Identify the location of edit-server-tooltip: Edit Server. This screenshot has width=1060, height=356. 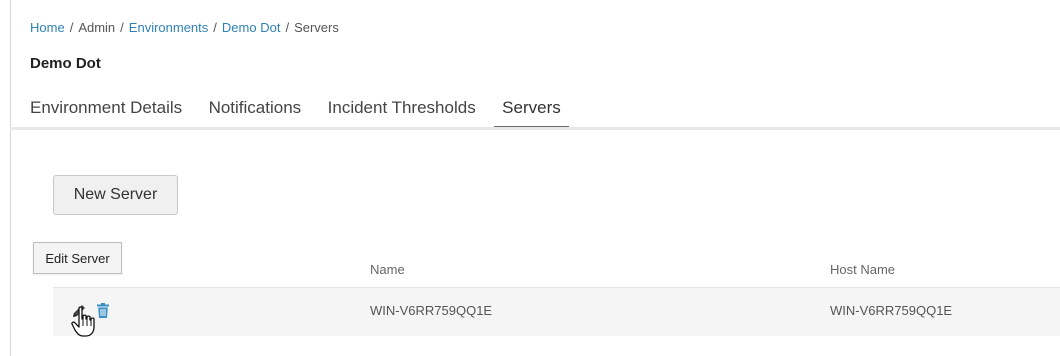
(77, 258).